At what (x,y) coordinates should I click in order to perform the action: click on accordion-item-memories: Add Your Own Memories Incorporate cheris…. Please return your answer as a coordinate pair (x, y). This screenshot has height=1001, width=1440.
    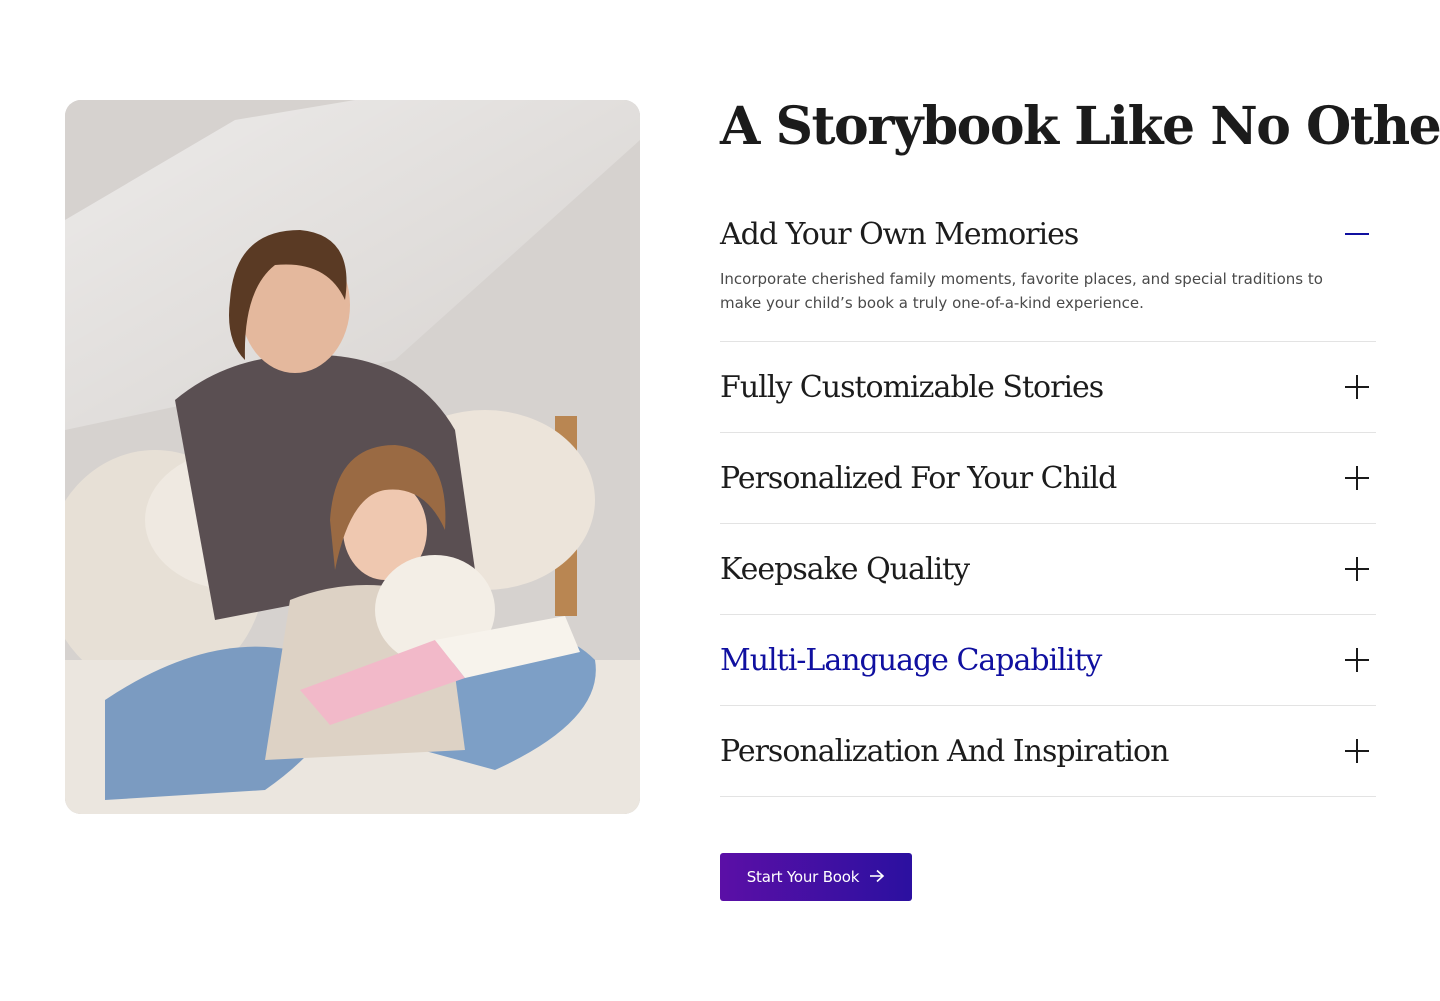
    Looking at the image, I should click on (1048, 272).